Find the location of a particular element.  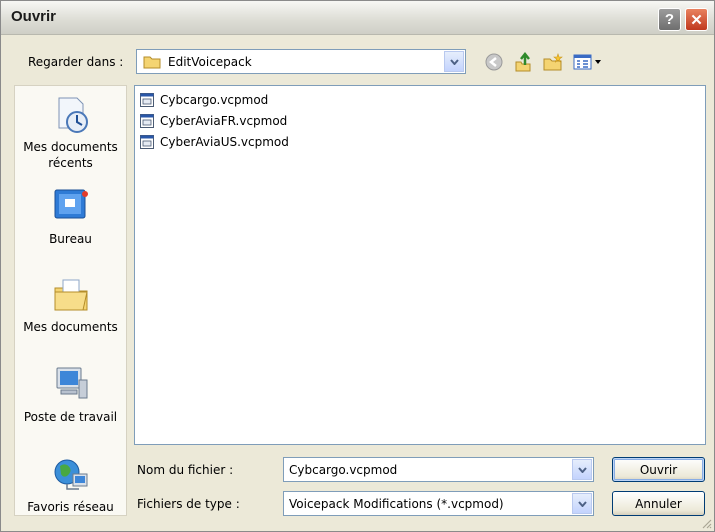

back-icon is located at coordinates (494, 62).